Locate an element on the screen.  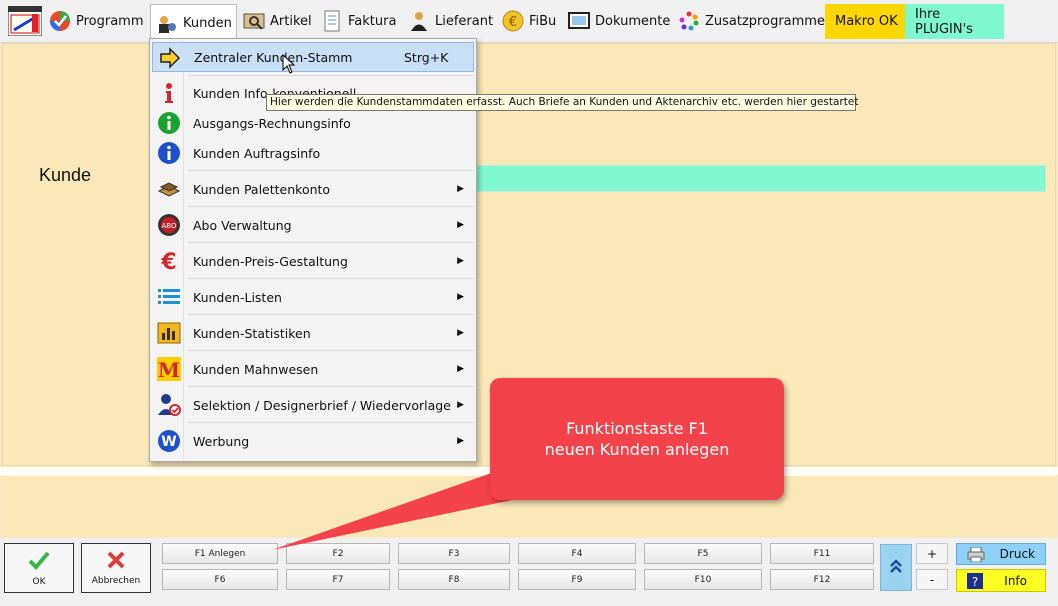
f8-button: F8 is located at coordinates (454, 579).